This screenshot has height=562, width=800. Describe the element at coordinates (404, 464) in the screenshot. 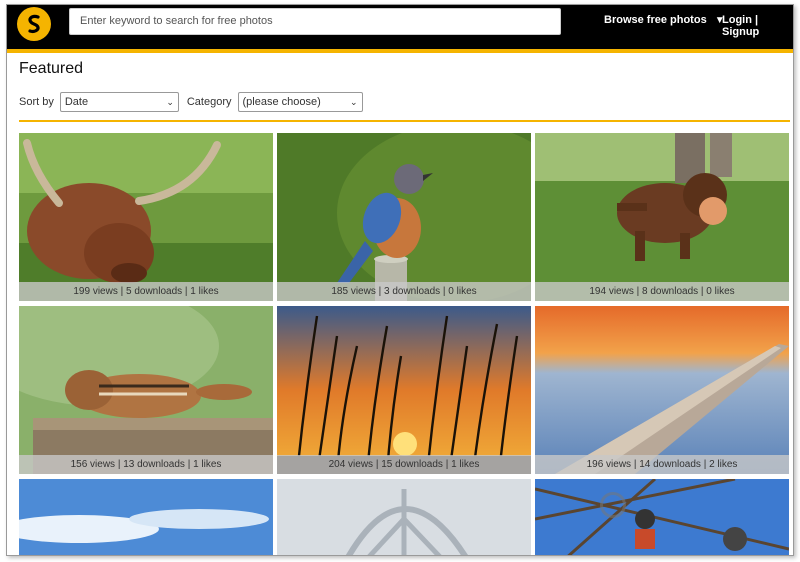

I see `photo-stats: 204 views | 15 downloads | 1 likes` at that location.